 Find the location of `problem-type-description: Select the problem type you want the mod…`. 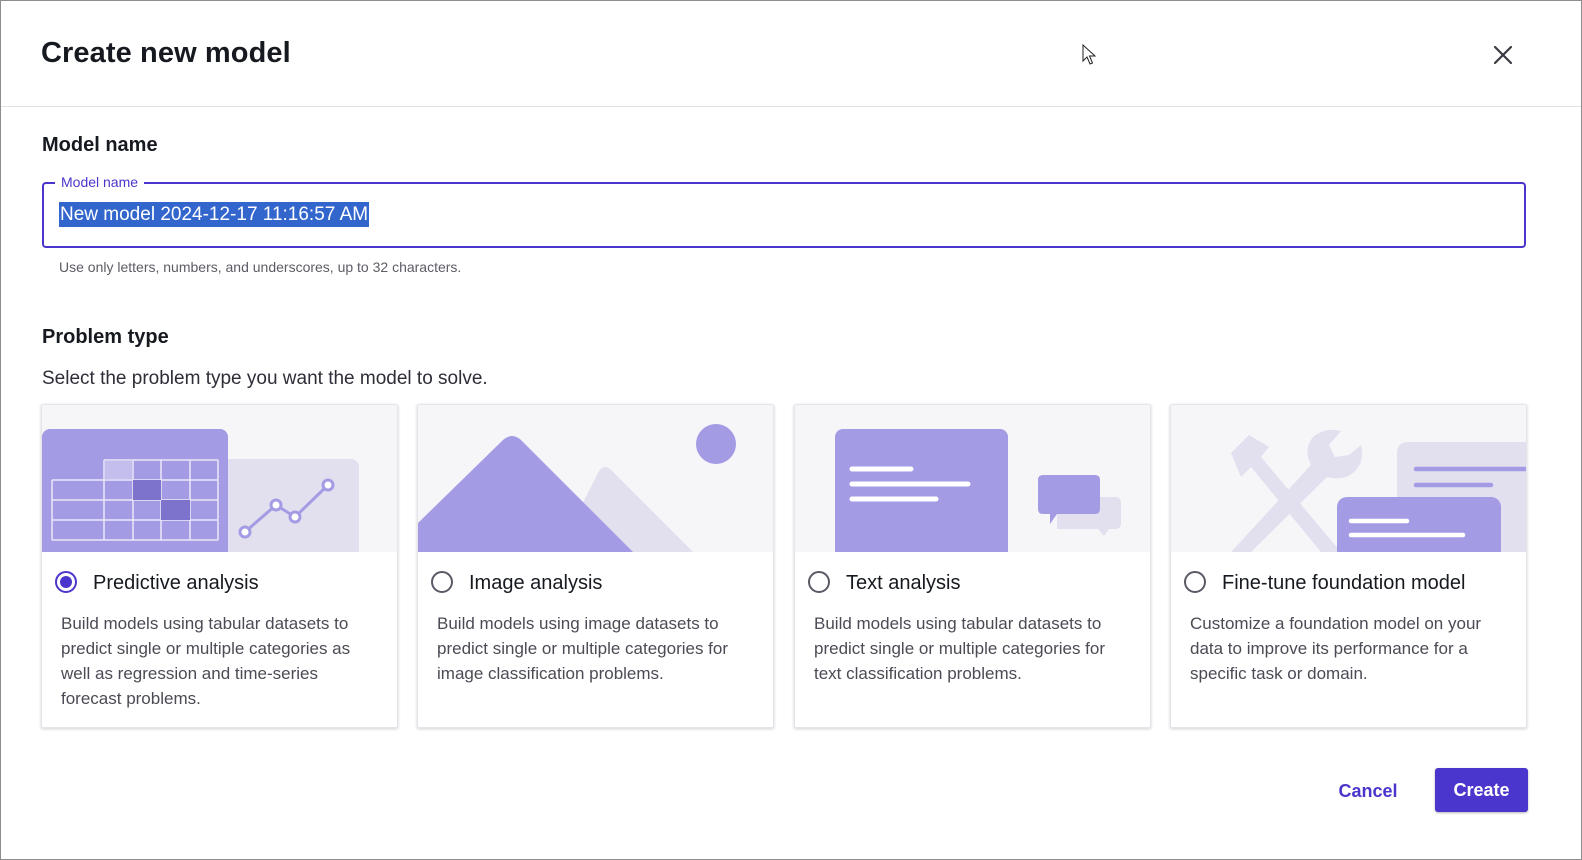

problem-type-description: Select the problem type you want the mod… is located at coordinates (265, 378).